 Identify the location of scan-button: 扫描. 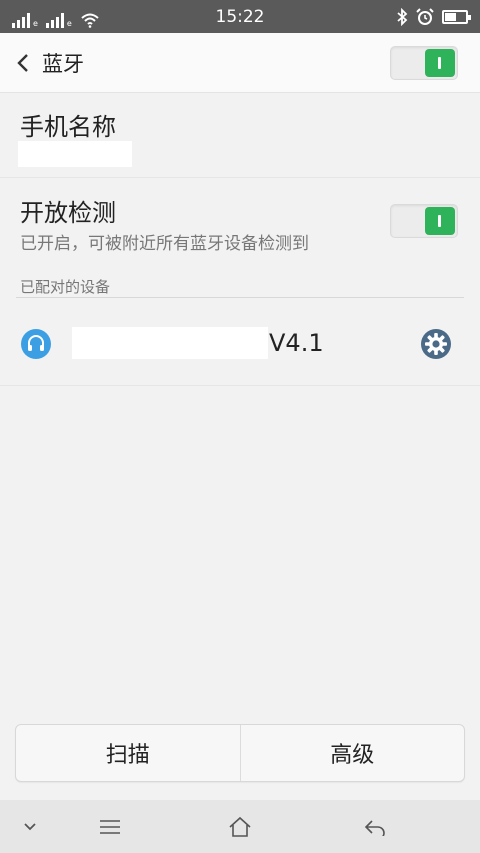
(128, 753).